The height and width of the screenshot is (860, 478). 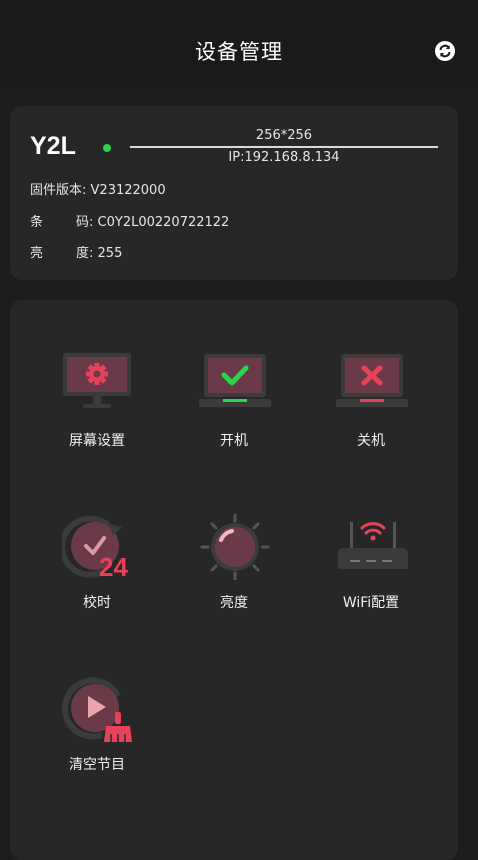 I want to click on power-on-icon, so click(x=235, y=380).